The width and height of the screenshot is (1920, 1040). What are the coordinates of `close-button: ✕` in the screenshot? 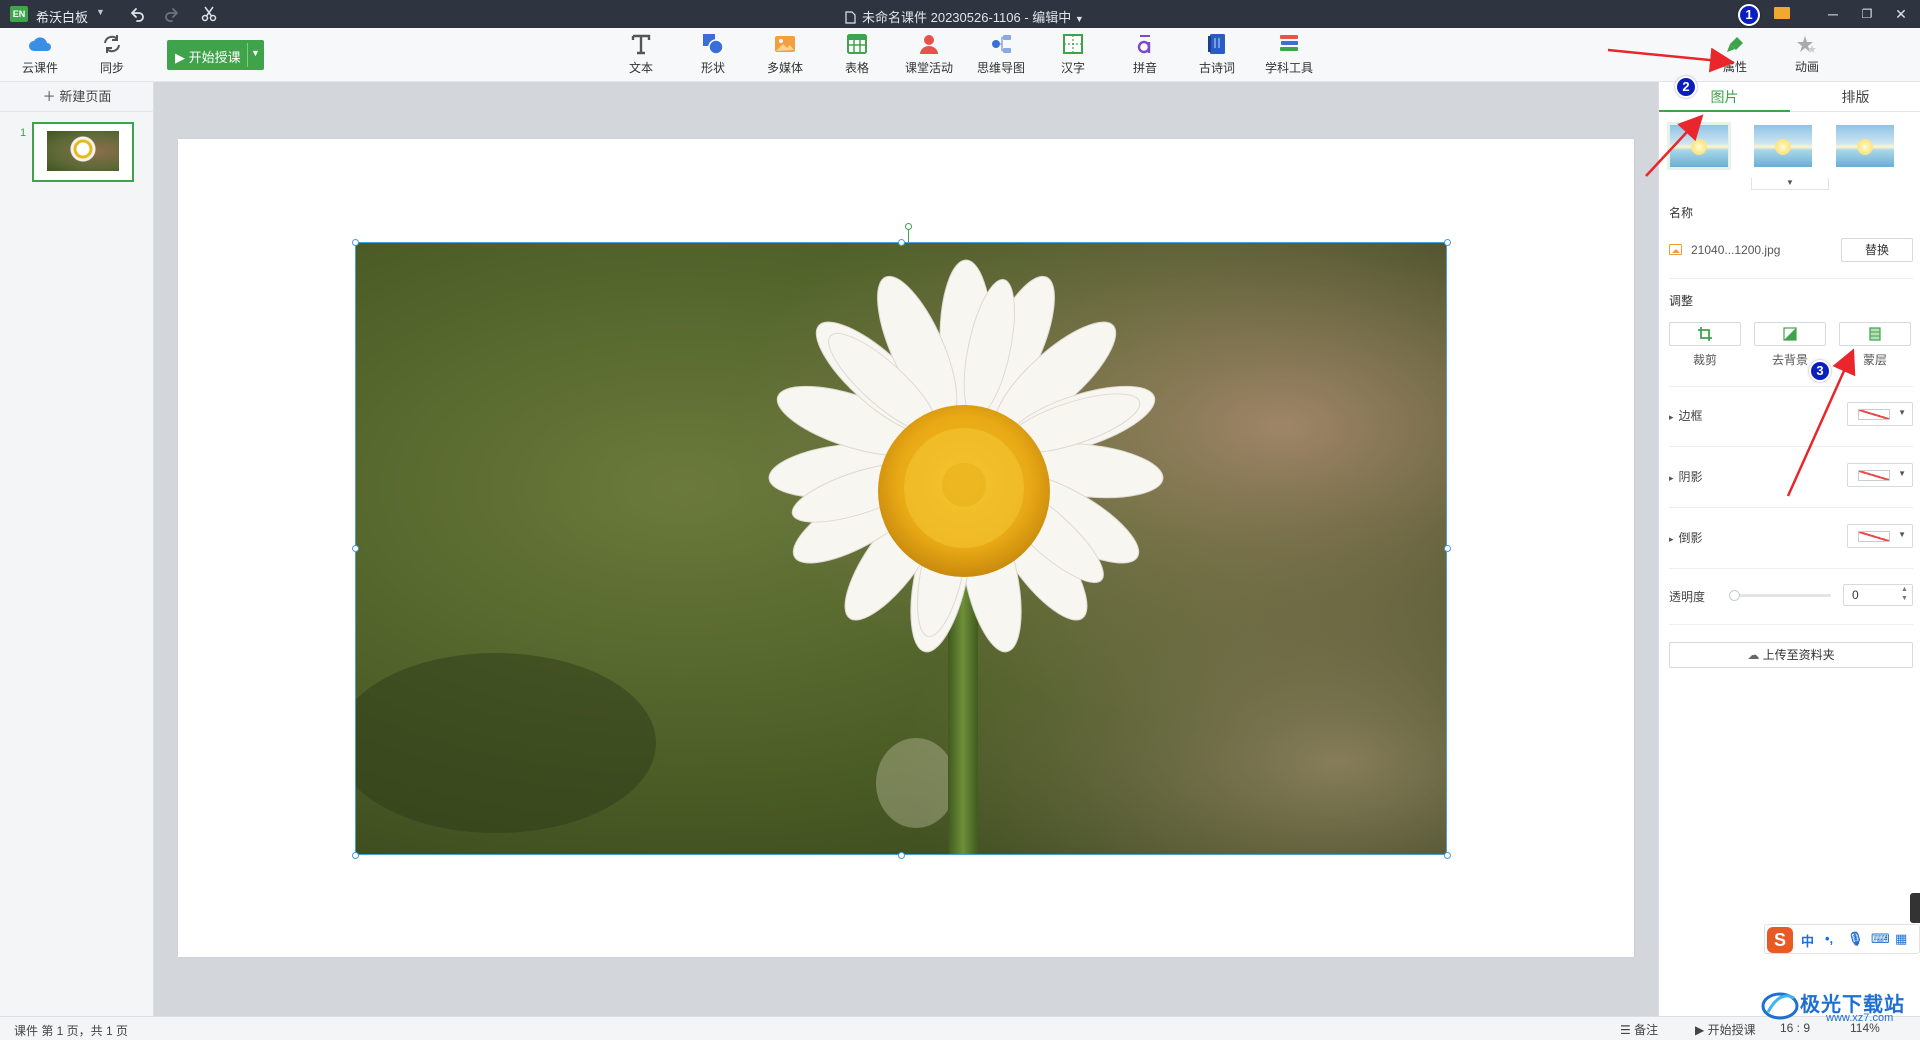 It's located at (1901, 14).